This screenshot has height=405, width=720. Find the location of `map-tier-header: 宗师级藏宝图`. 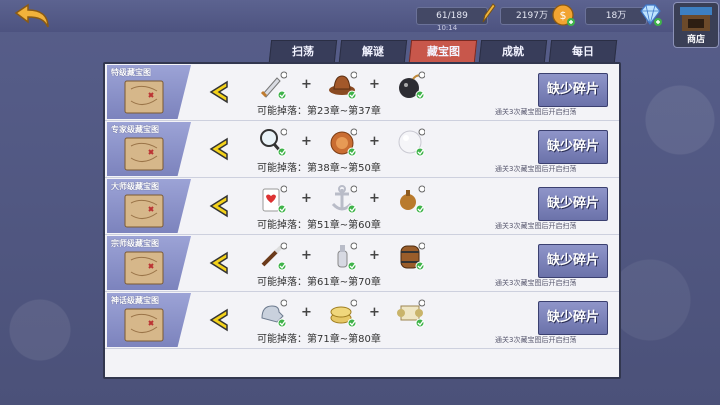

map-tier-header: 宗师级藏宝图 is located at coordinates (149, 263).